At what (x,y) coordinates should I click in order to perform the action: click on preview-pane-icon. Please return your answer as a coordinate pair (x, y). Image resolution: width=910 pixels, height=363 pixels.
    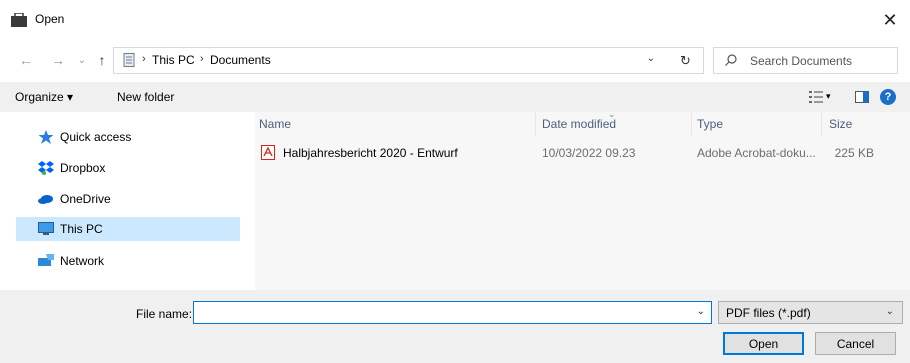
    Looking at the image, I should click on (862, 97).